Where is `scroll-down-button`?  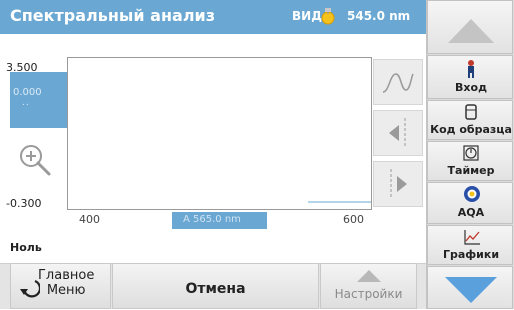 scroll-down-button is located at coordinates (470, 287).